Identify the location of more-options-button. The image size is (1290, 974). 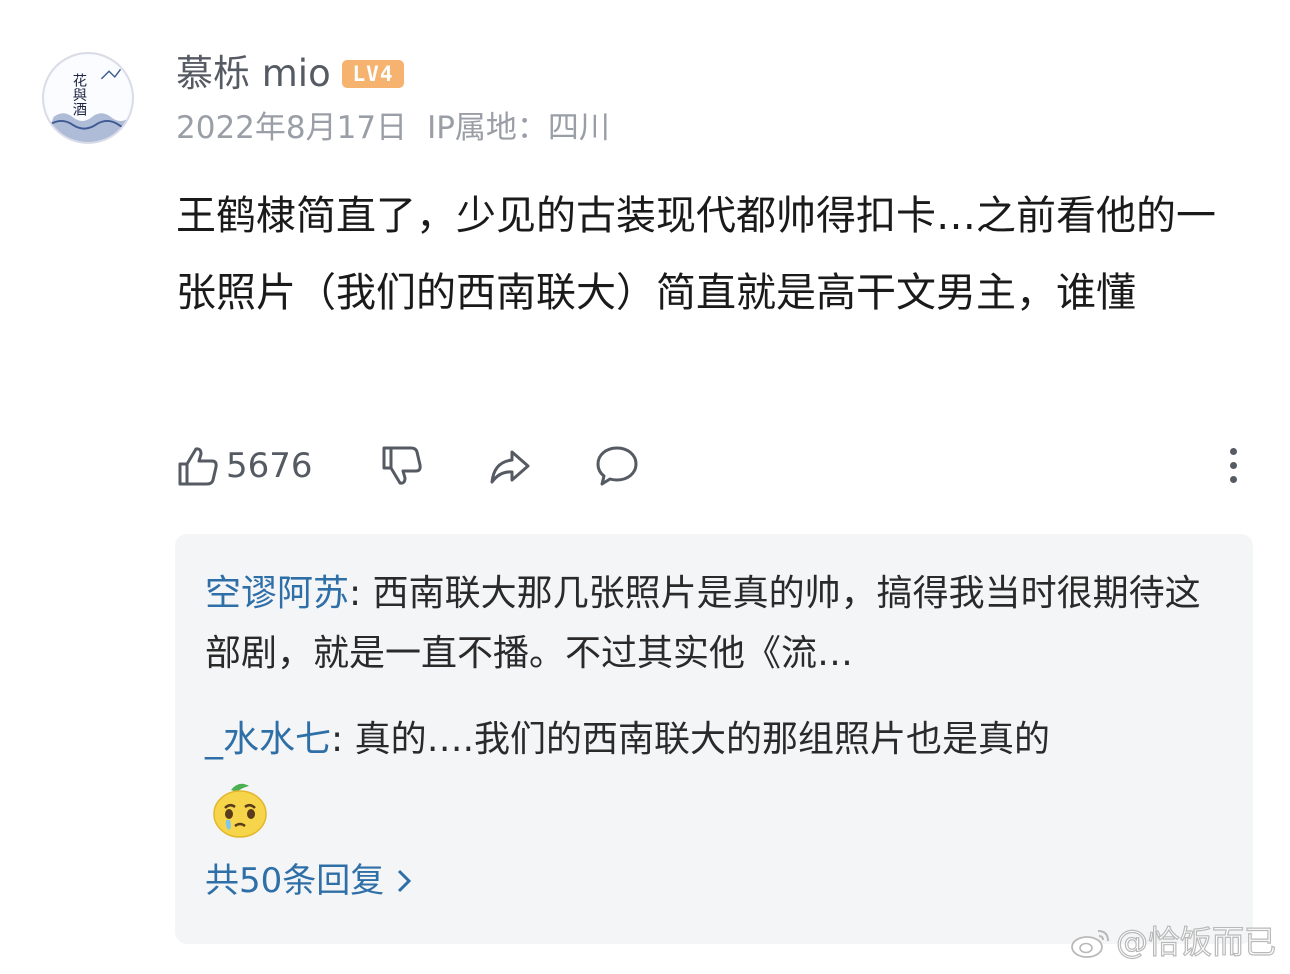
(1233, 466).